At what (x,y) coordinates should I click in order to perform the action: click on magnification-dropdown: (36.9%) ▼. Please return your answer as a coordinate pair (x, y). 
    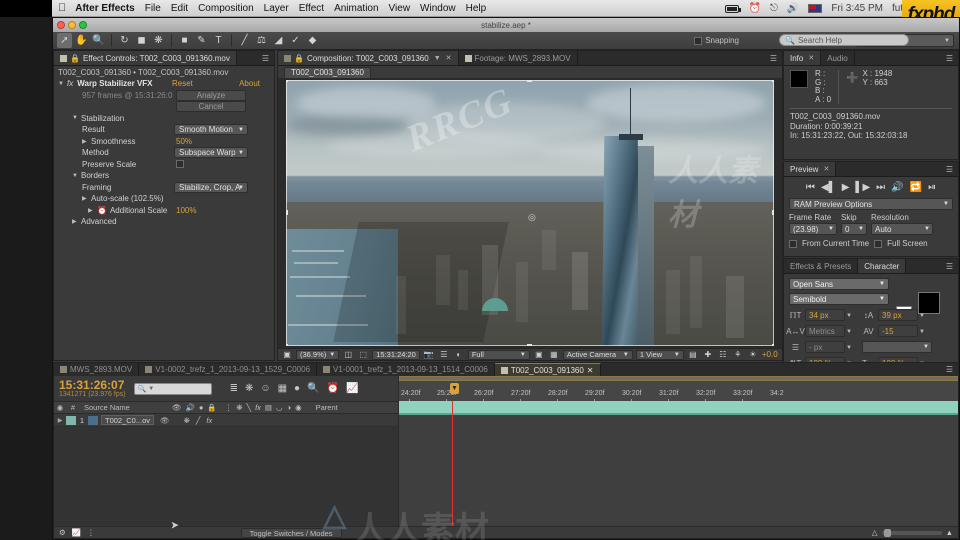
    Looking at the image, I should click on (318, 354).